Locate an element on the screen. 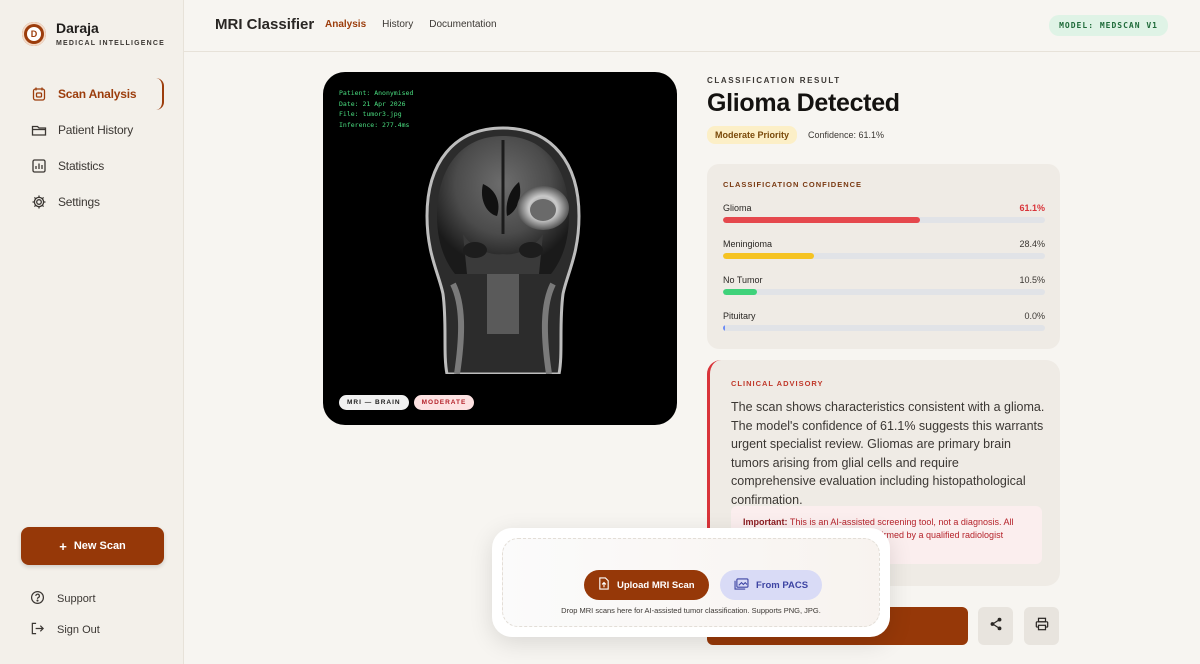 Image resolution: width=1200 pixels, height=664 pixels. brand-logo-letter: D is located at coordinates (34, 33).